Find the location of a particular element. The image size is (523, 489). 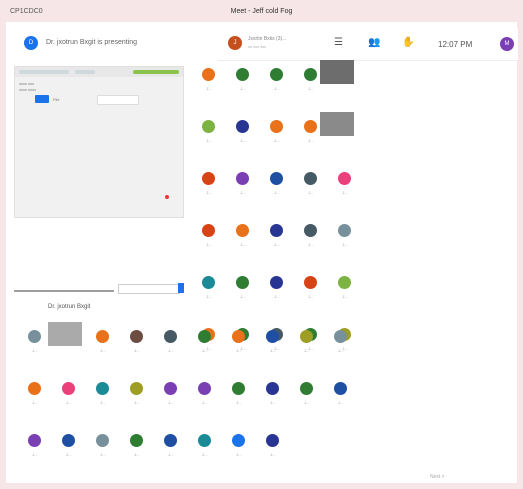

participant-photo is located at coordinates (65, 334).